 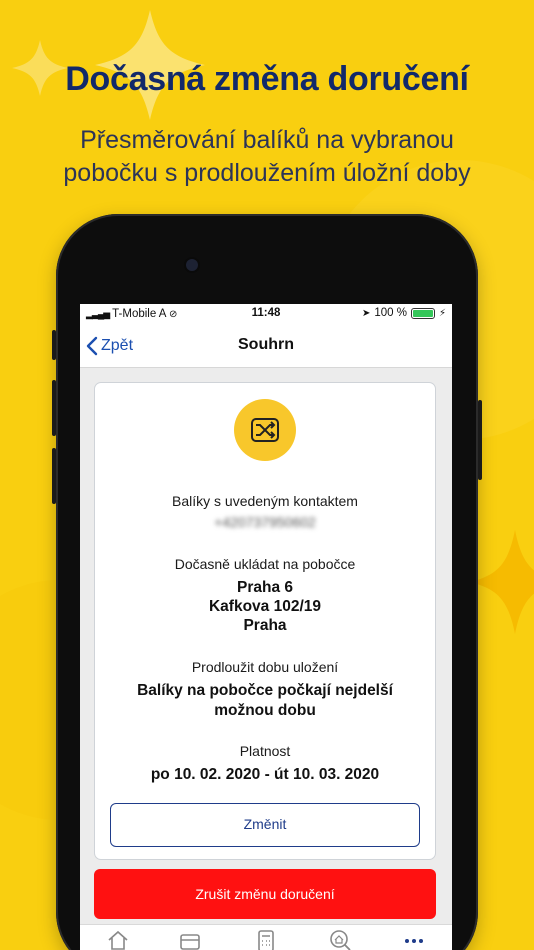 What do you see at coordinates (264, 587) in the screenshot?
I see `branch-name: Praha 6` at bounding box center [264, 587].